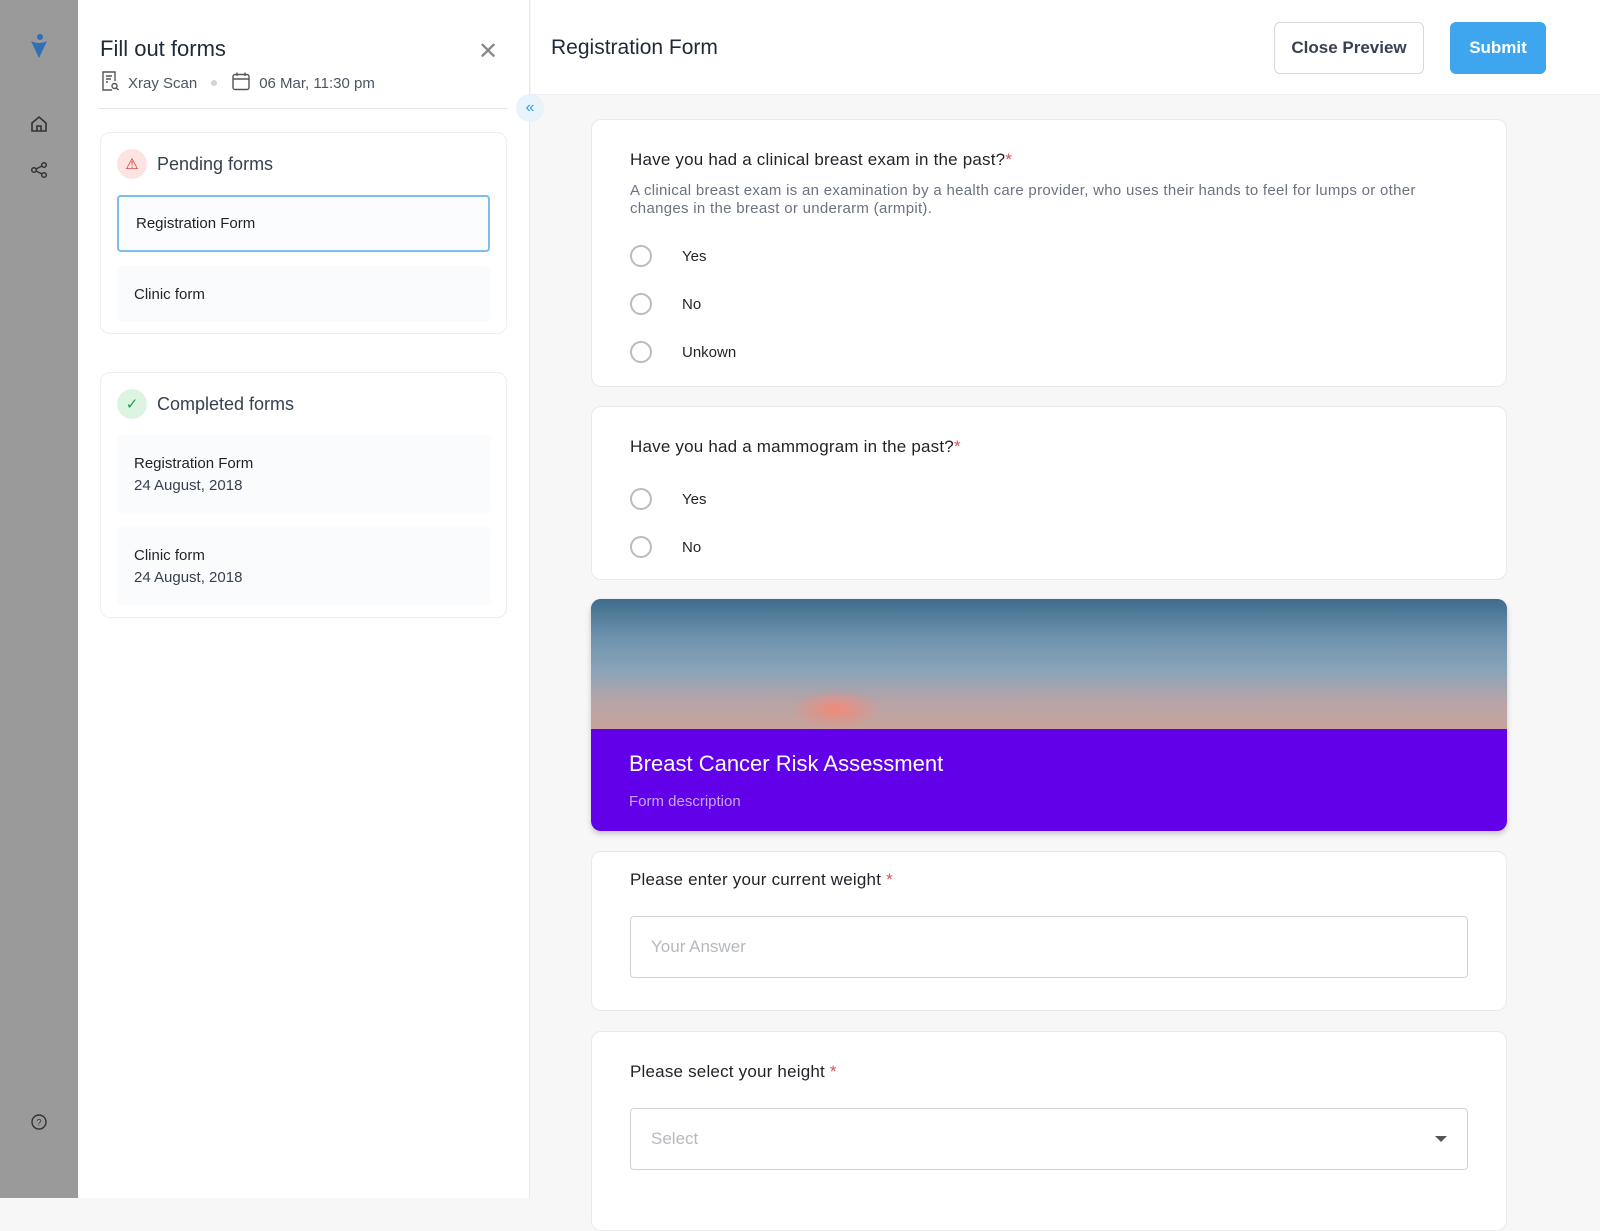  What do you see at coordinates (303, 474) in the screenshot?
I see `completed-form-item: Registration Form 24 August, 2018` at bounding box center [303, 474].